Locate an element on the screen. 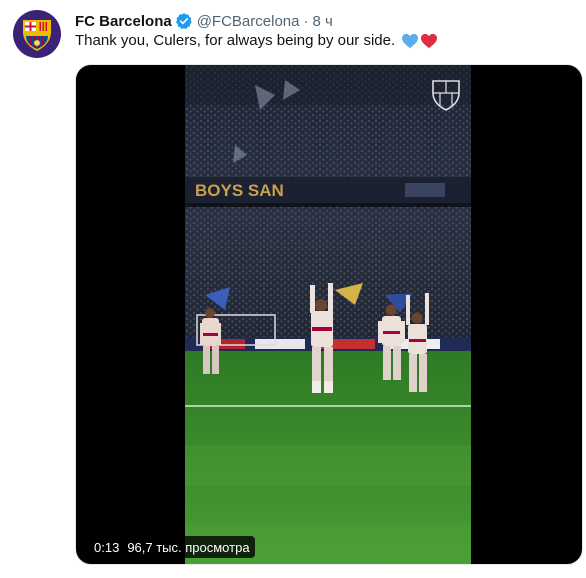  video-stats-badge: 0:13 96,7 тыс. просмотра is located at coordinates (172, 547).